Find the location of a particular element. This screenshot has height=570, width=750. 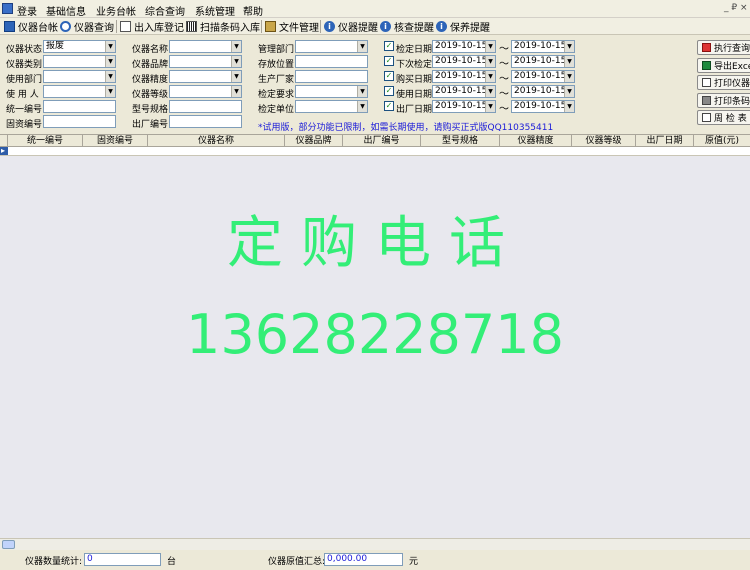

table-row: ▸ is located at coordinates (375, 151).